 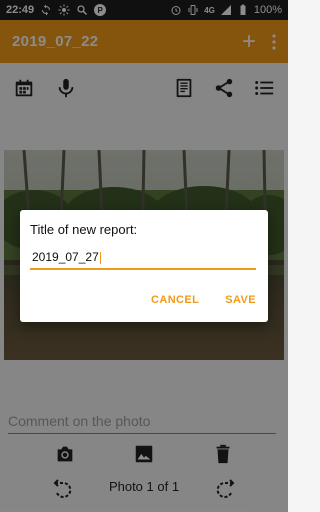 What do you see at coordinates (175, 300) in the screenshot?
I see `cancel-button: CANCEL` at bounding box center [175, 300].